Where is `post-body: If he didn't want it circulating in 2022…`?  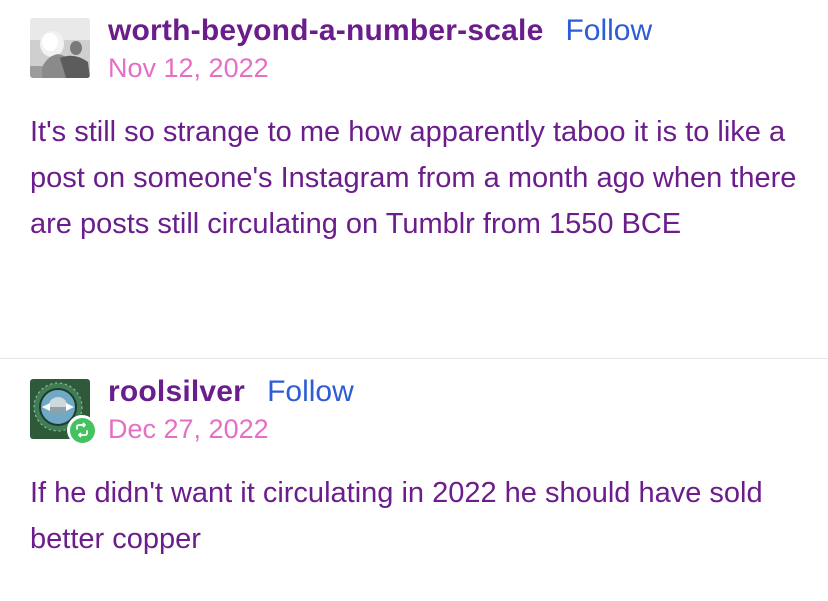
post-body: If he didn't want it circulating in 2022… is located at coordinates (396, 516).